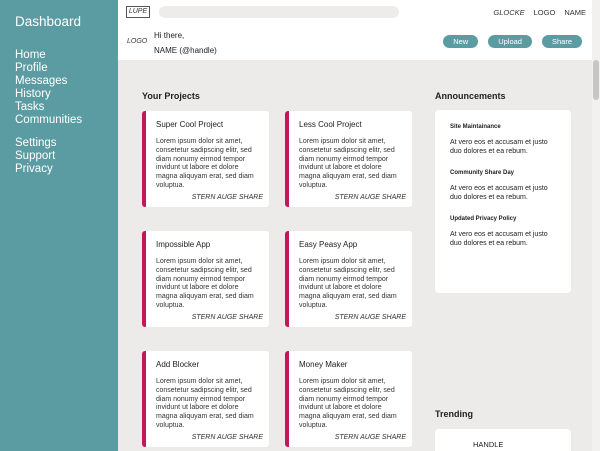 Image resolution: width=600 pixels, height=451 pixels. What do you see at coordinates (185, 43) in the screenshot?
I see `greeting: Hi there, NAME (@handle)` at bounding box center [185, 43].